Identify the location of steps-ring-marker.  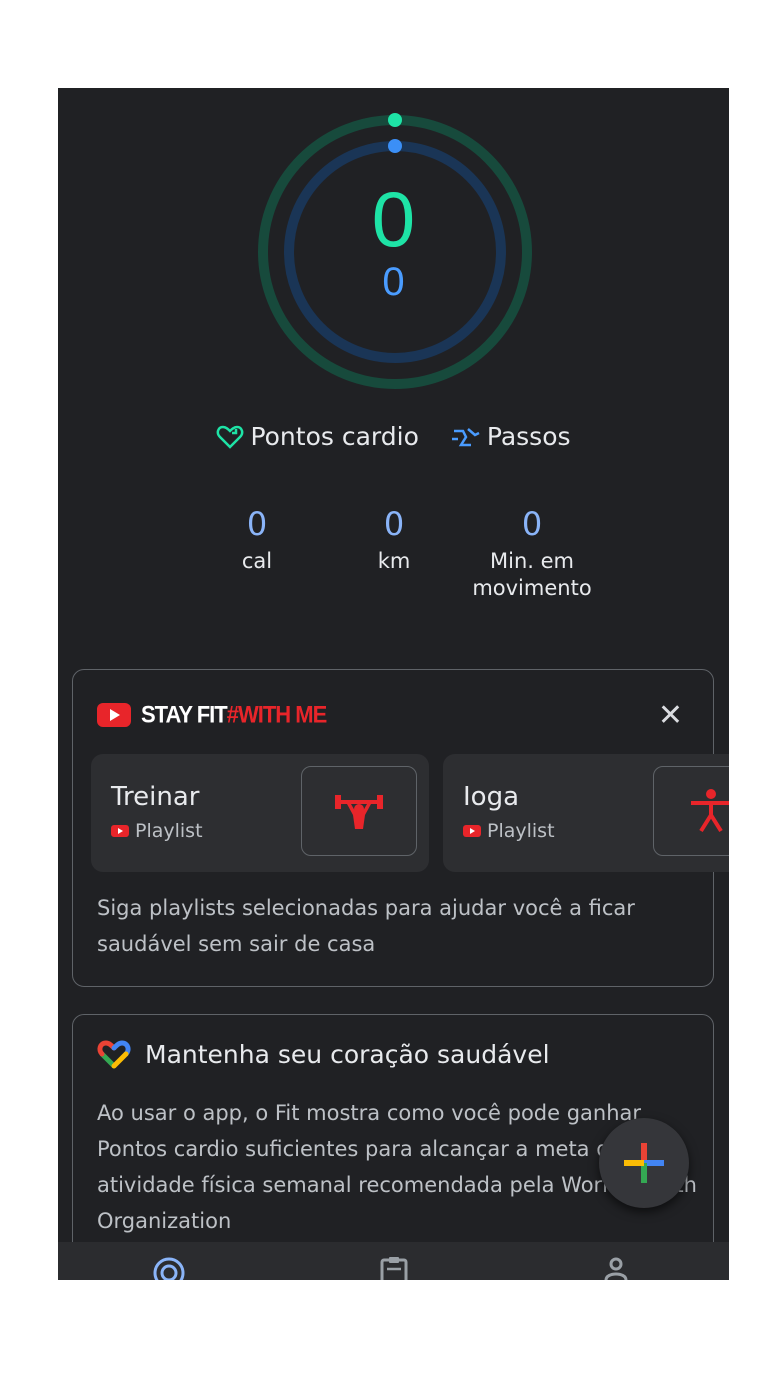
(395, 146).